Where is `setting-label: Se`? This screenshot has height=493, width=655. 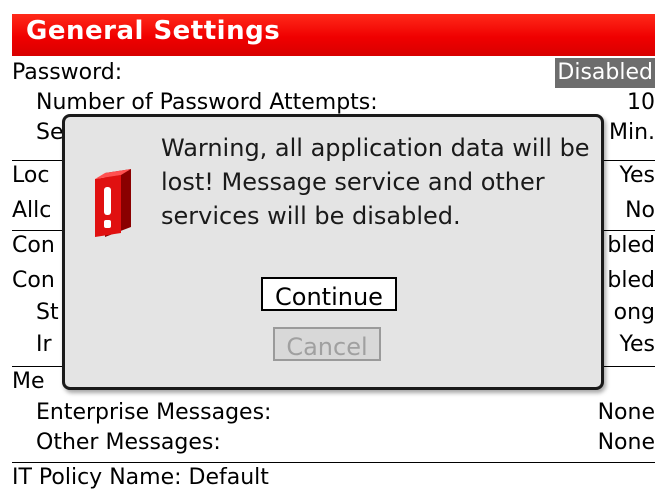 setting-label: Se is located at coordinates (50, 132).